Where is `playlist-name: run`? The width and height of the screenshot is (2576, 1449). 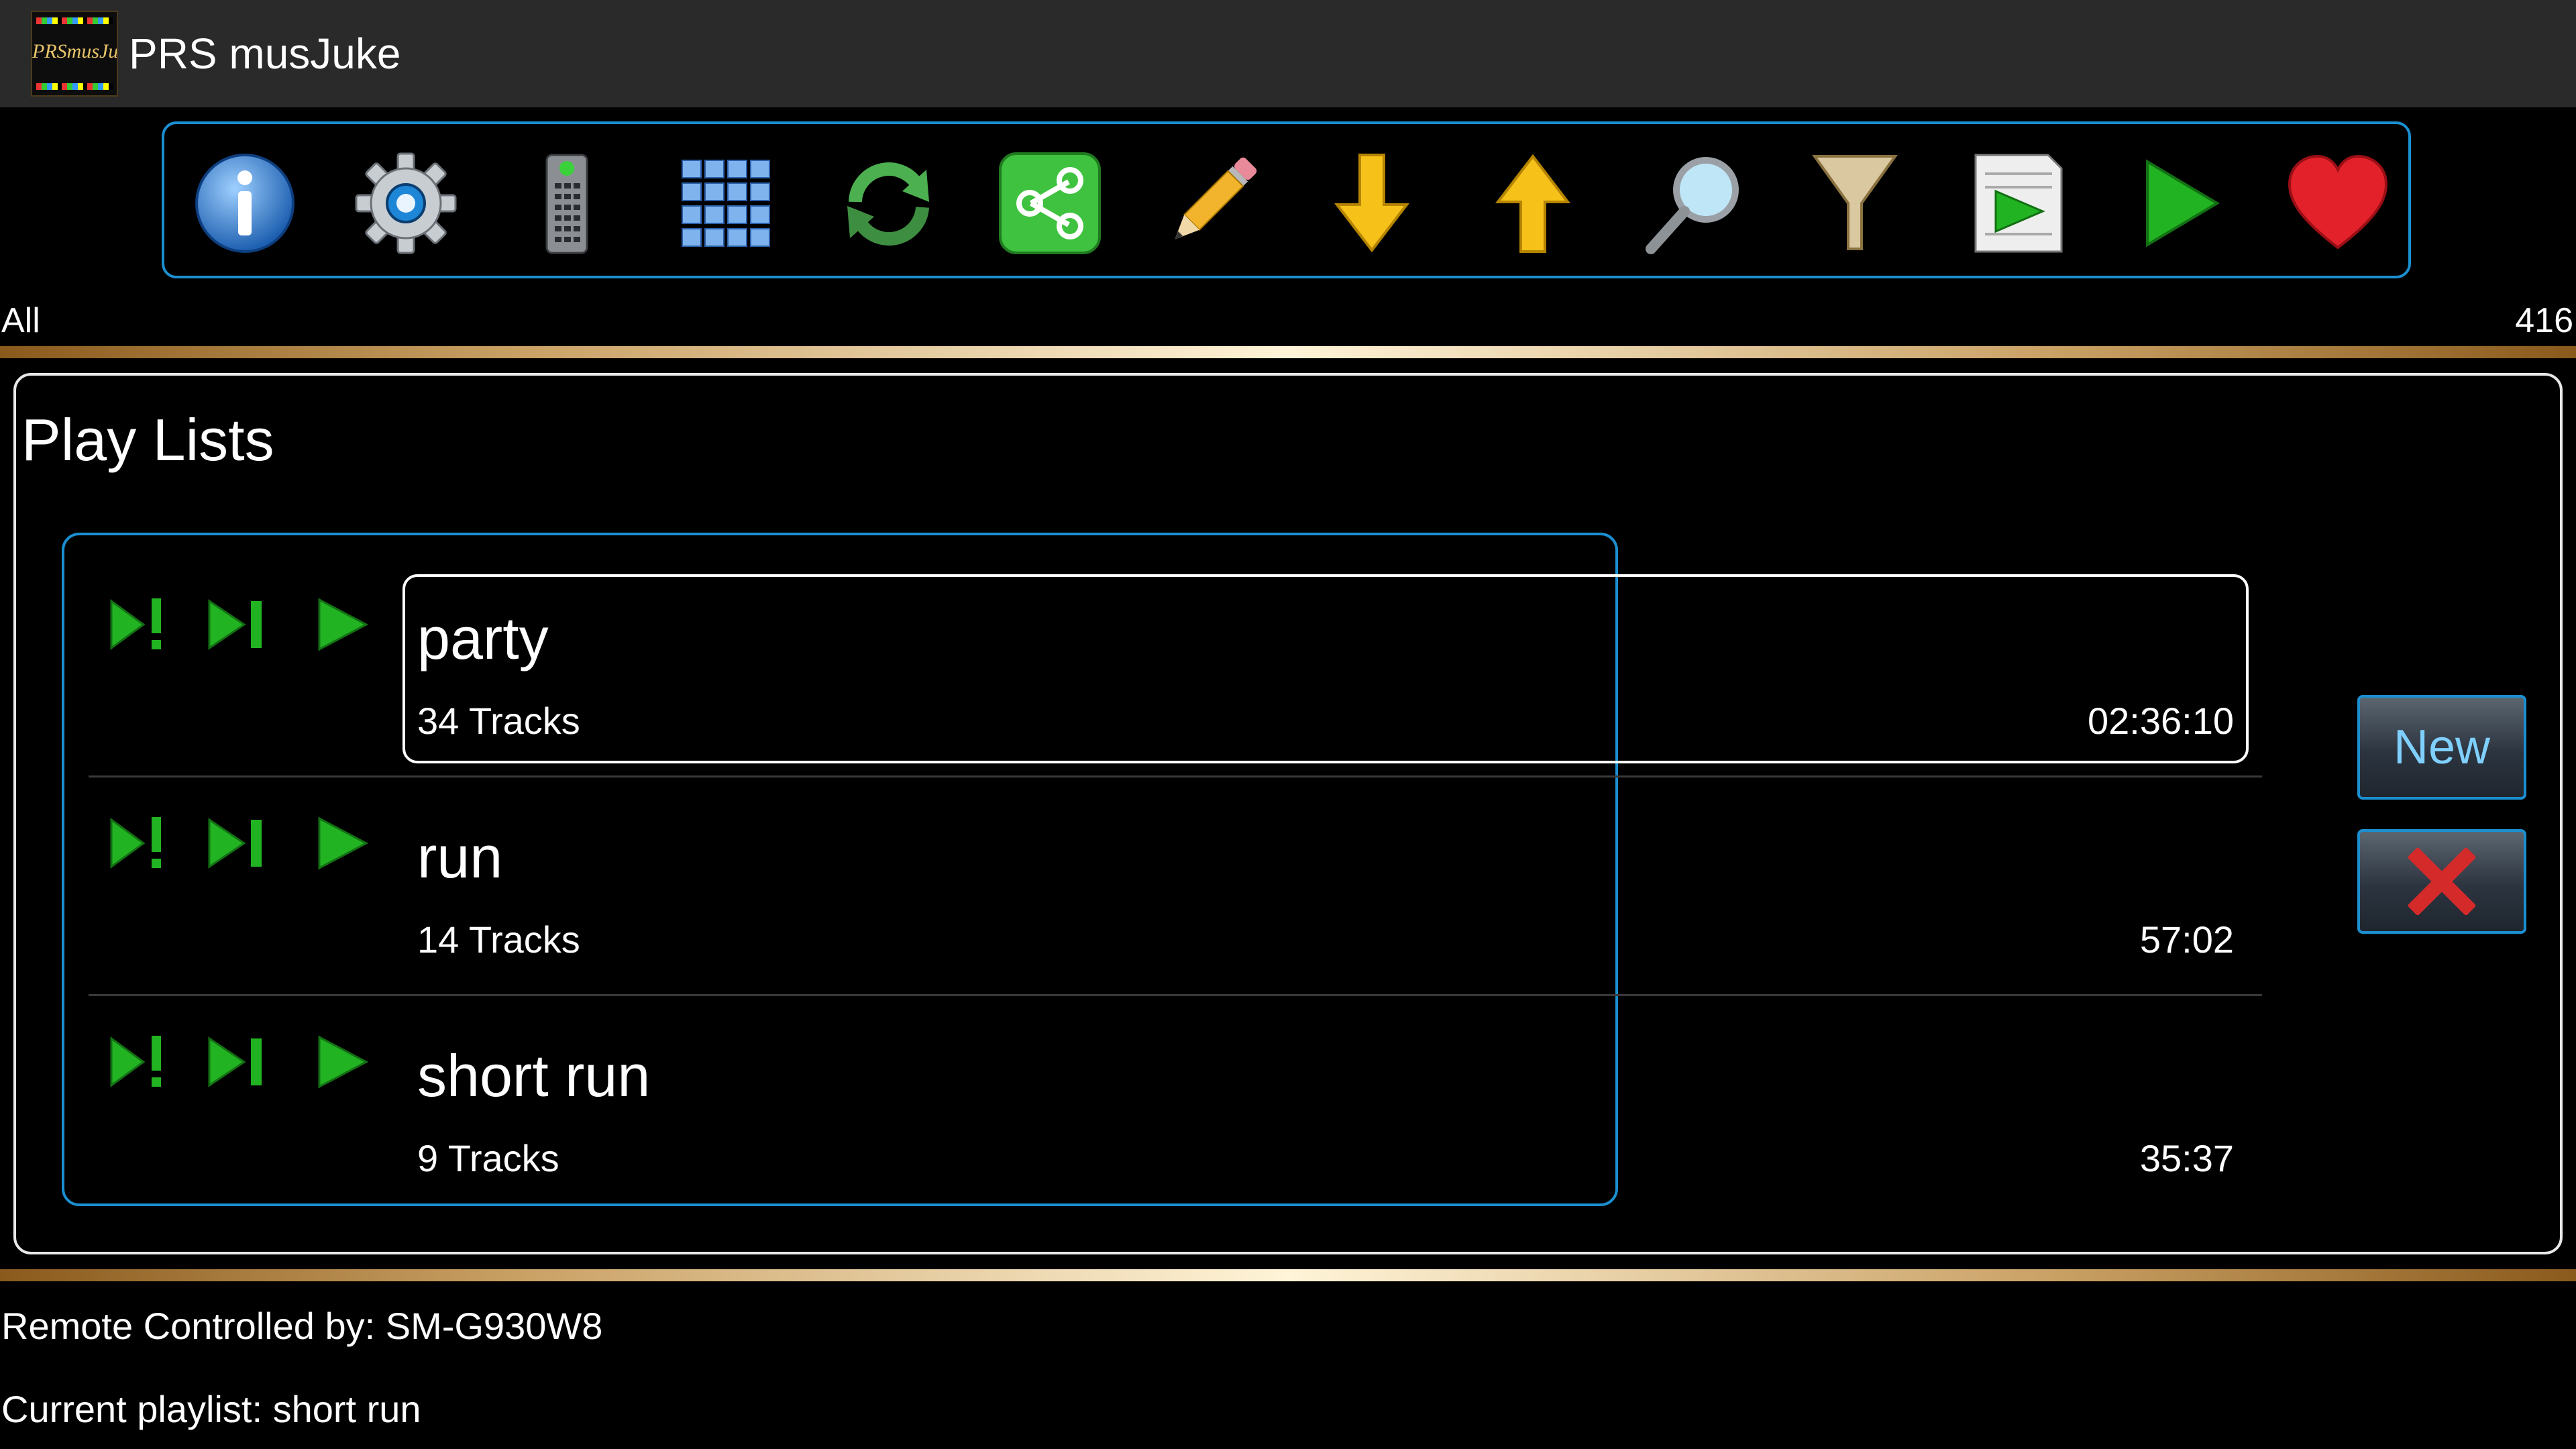 playlist-name: run is located at coordinates (460, 857).